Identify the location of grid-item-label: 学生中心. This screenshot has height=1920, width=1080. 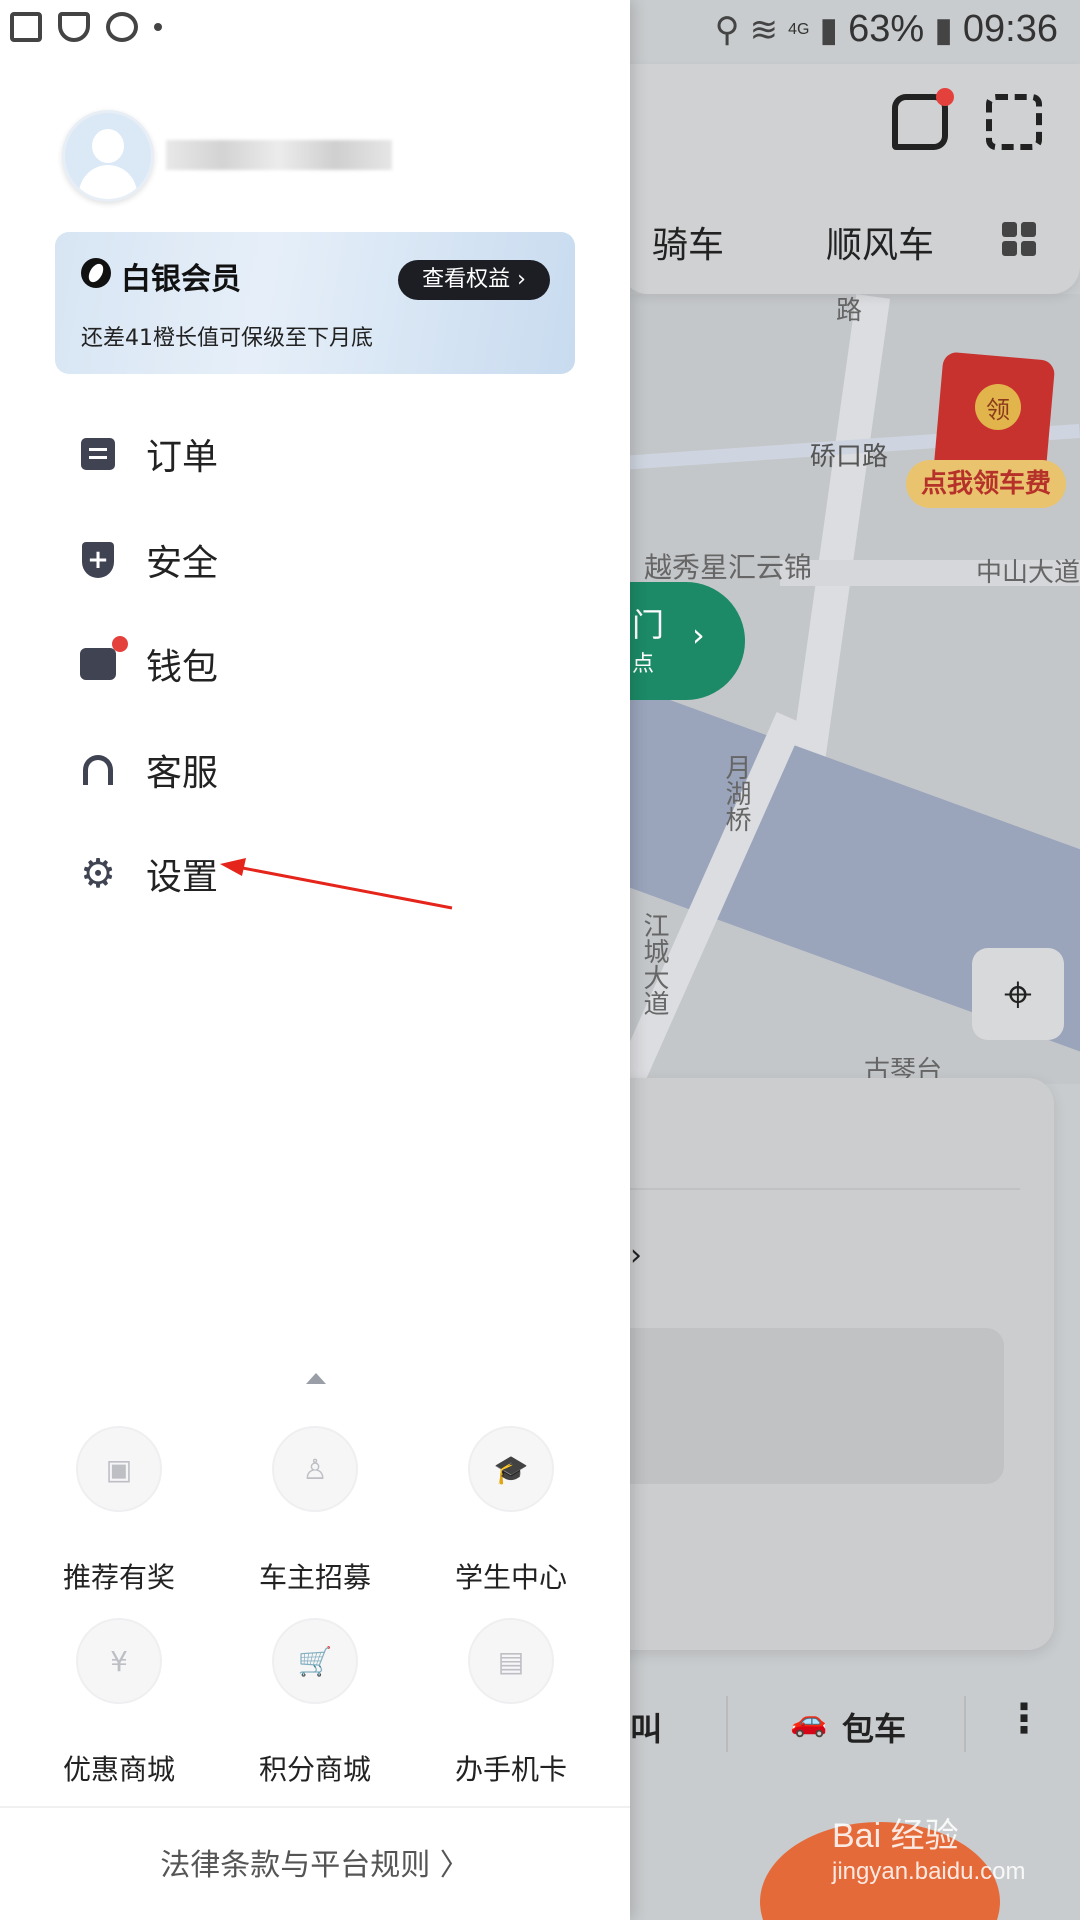
(510, 1577).